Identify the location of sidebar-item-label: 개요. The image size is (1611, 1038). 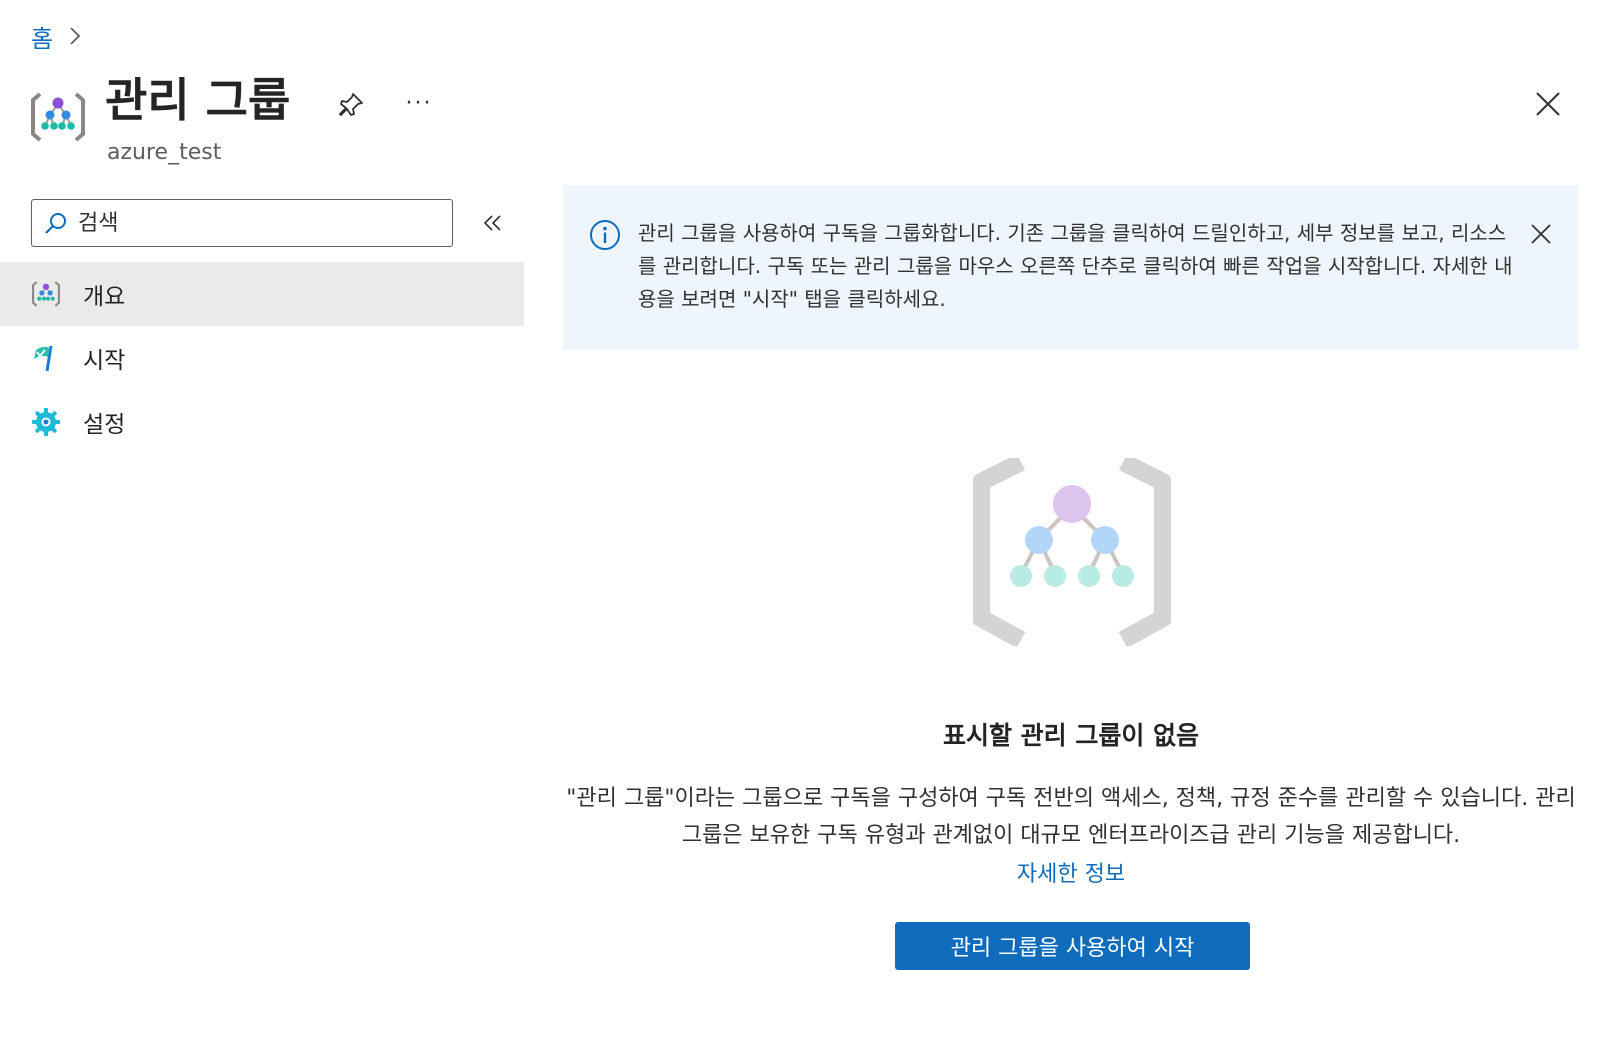
(104, 297).